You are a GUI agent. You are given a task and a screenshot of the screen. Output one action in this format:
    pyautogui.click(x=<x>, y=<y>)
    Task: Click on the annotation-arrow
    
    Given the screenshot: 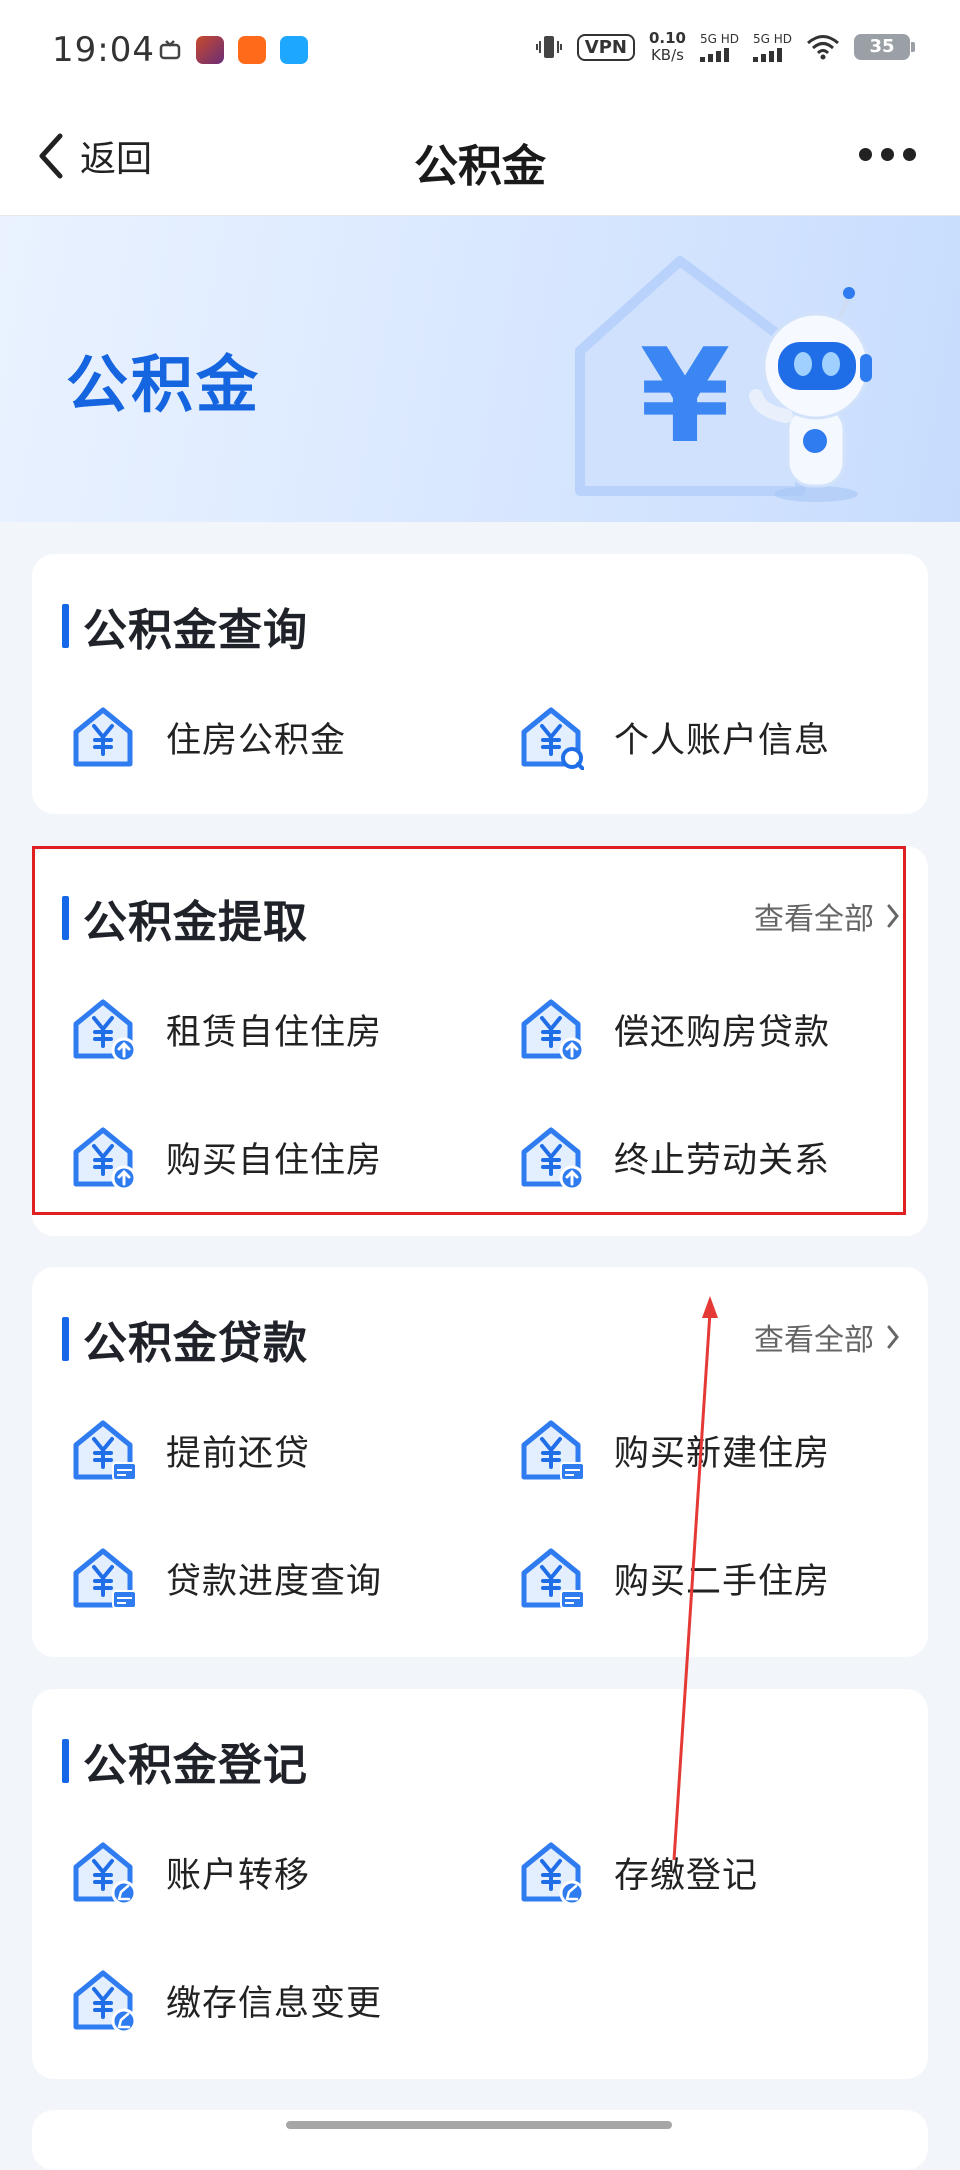 What is the action you would take?
    pyautogui.click(x=695, y=1578)
    